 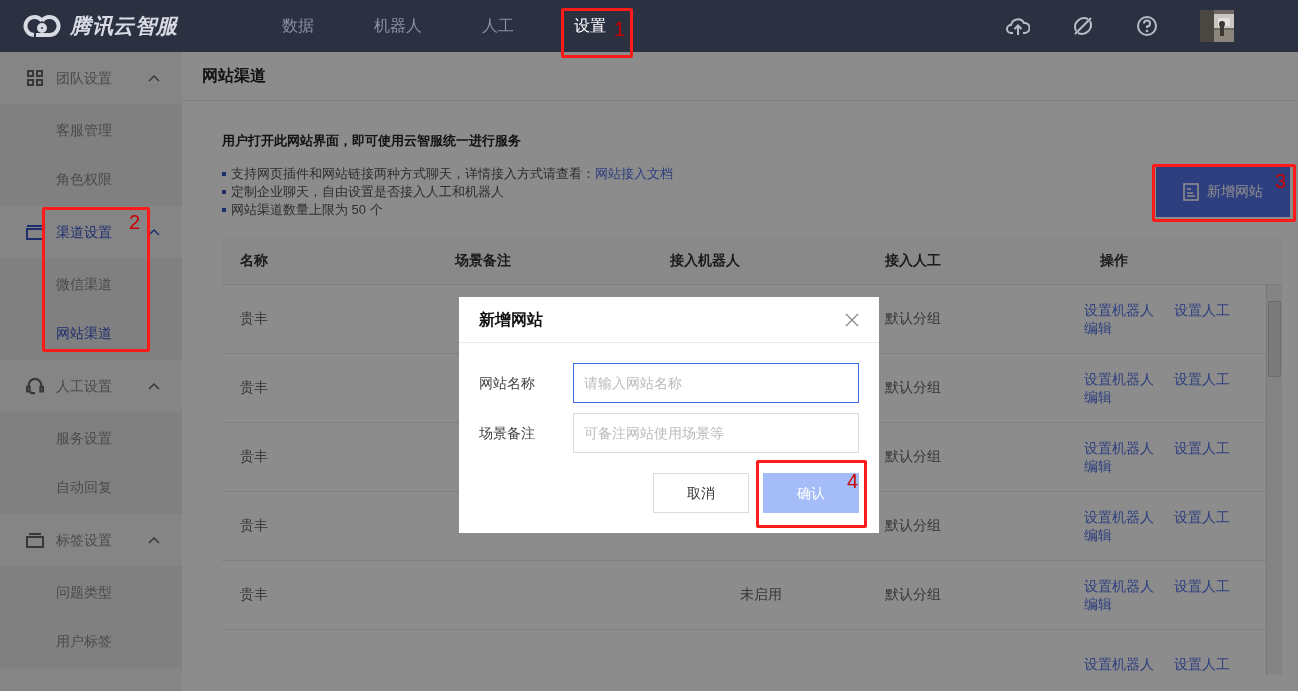 What do you see at coordinates (913, 260) in the screenshot?
I see `column-header: 接入人工` at bounding box center [913, 260].